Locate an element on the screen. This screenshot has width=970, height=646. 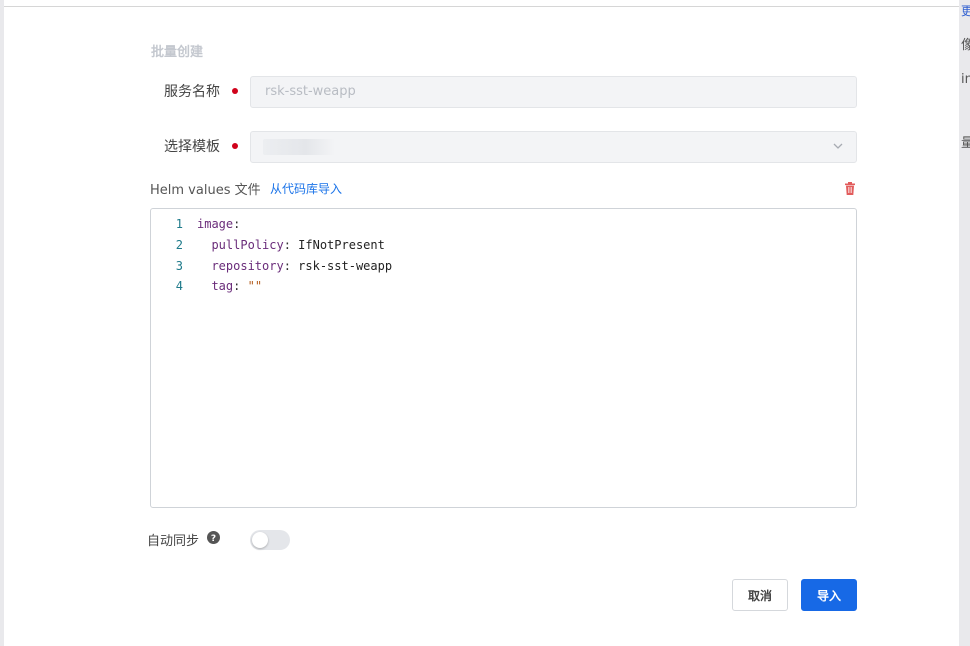
trash-icon is located at coordinates (850, 188).